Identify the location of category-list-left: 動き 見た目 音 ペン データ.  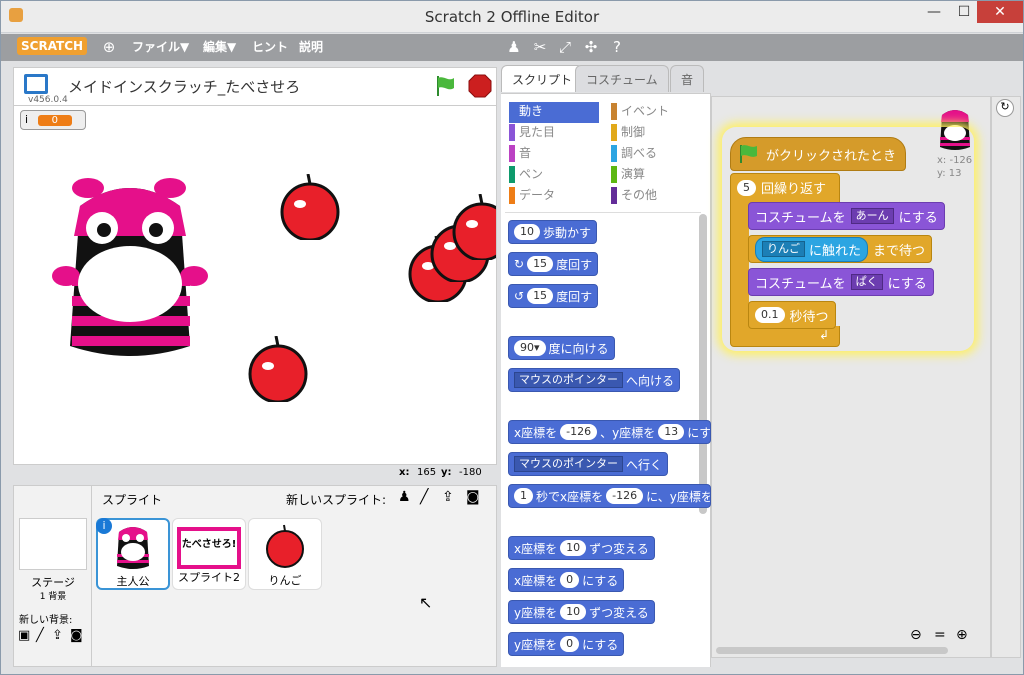
(554, 154).